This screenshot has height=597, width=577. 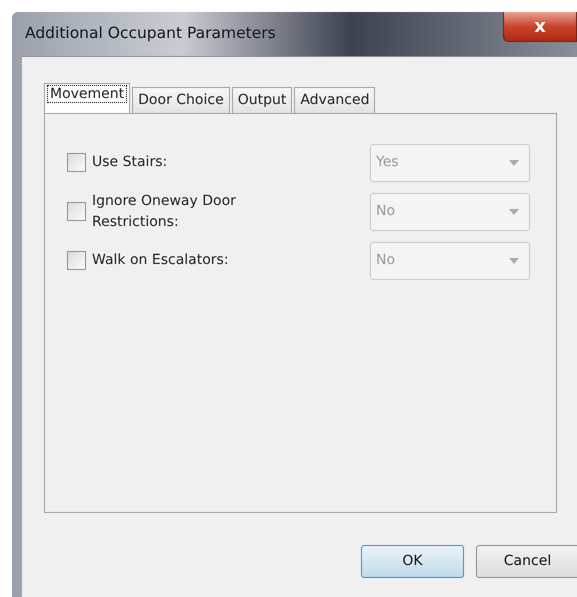 What do you see at coordinates (161, 260) in the screenshot?
I see `option-label: Walk on Escalators:` at bounding box center [161, 260].